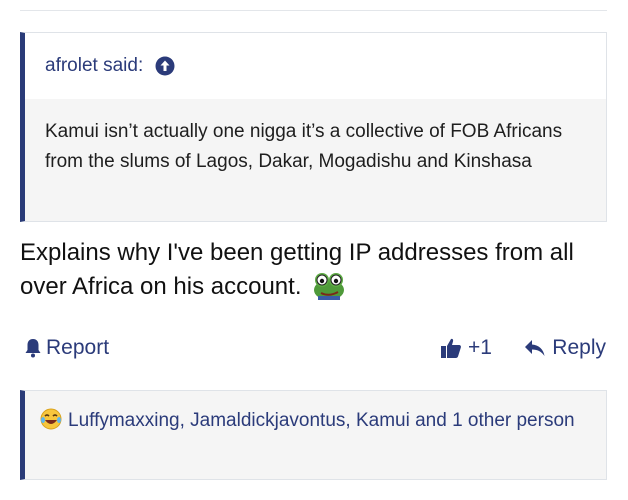 The height and width of the screenshot is (500, 628). I want to click on reply-label: Reply, so click(579, 347).